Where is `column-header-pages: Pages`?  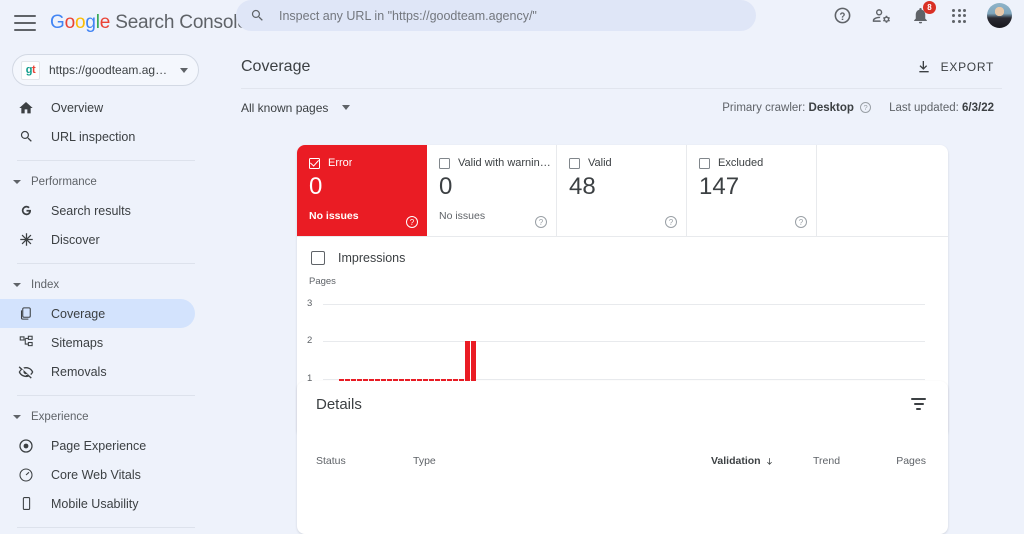 column-header-pages: Pages is located at coordinates (909, 461).